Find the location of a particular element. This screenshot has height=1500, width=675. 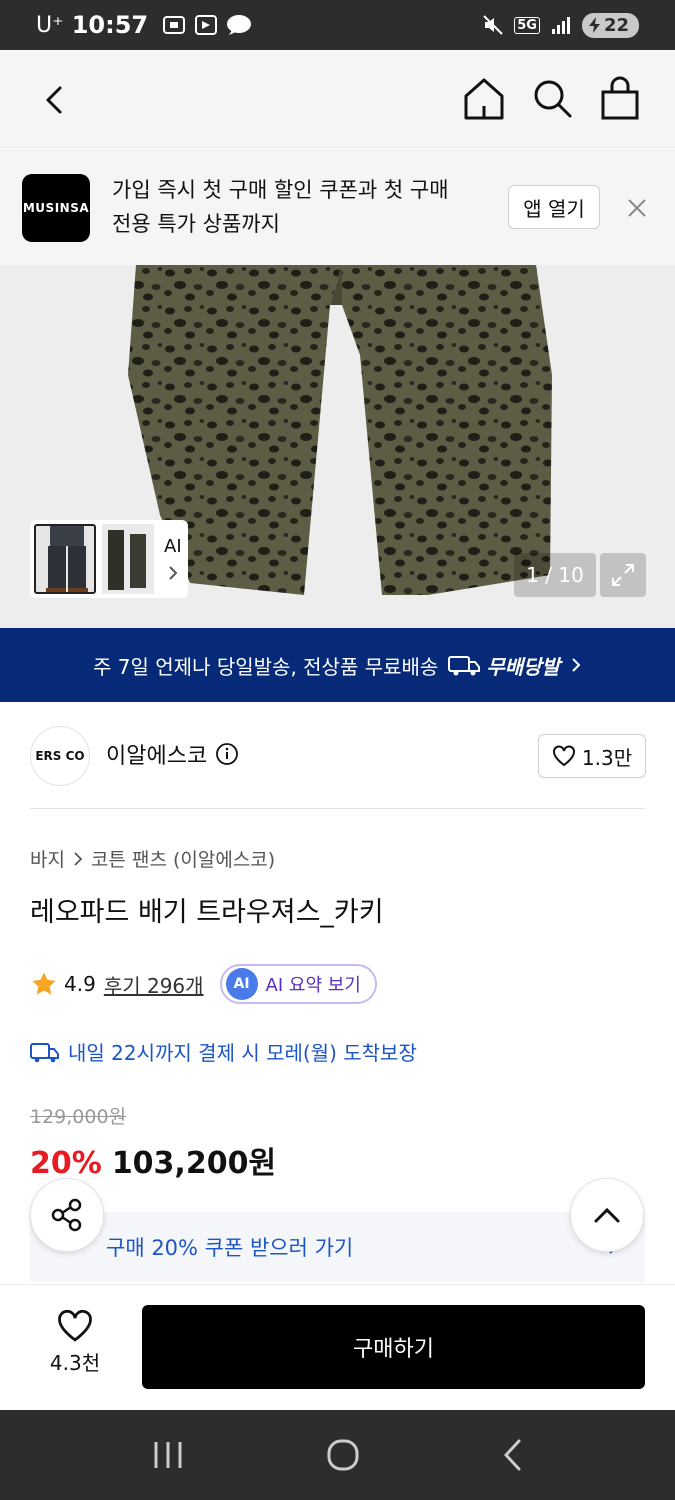

sale-price: 103,200원 is located at coordinates (194, 1163).